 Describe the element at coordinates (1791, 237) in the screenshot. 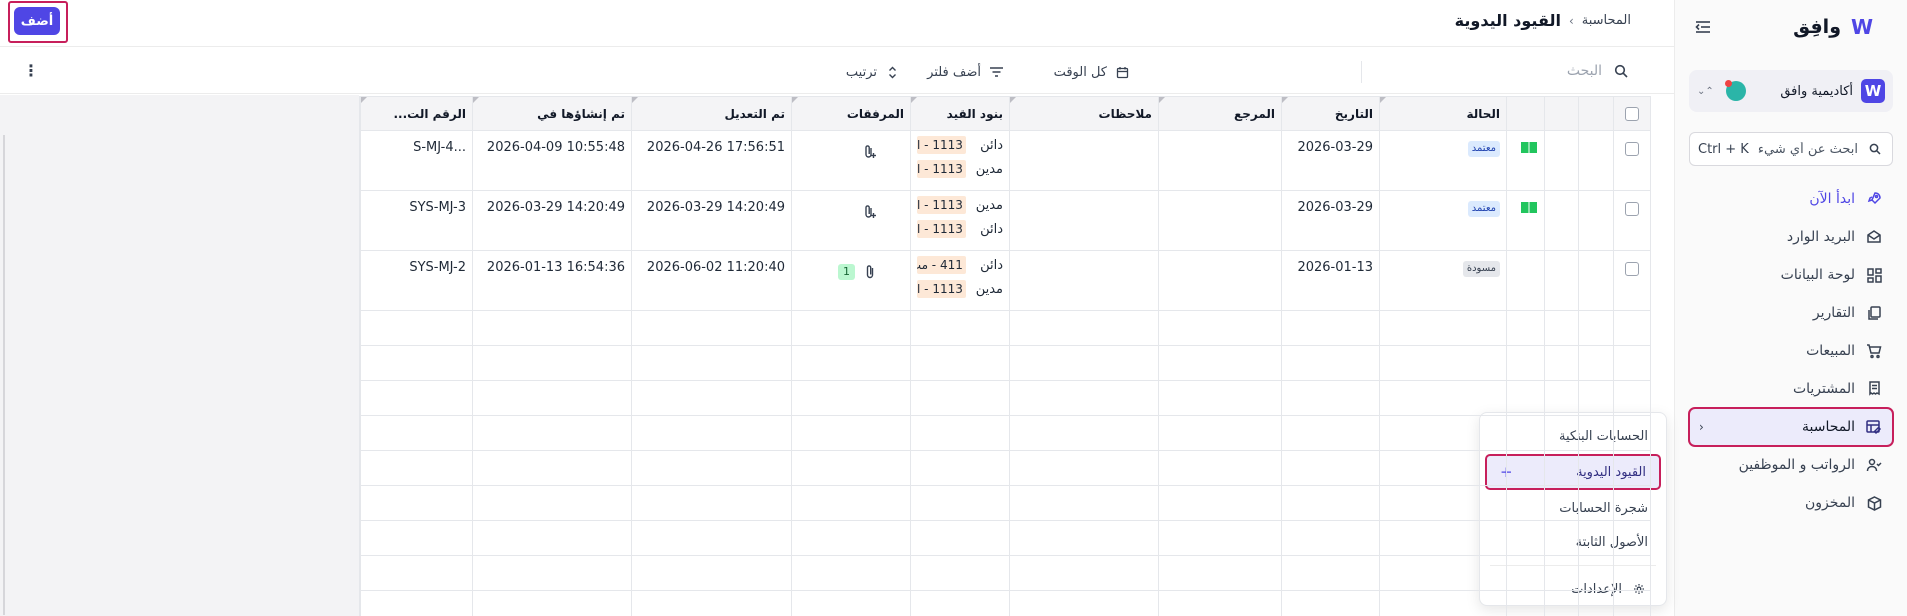

I see `sidebar-item-inbox: البريد الوارد` at that location.